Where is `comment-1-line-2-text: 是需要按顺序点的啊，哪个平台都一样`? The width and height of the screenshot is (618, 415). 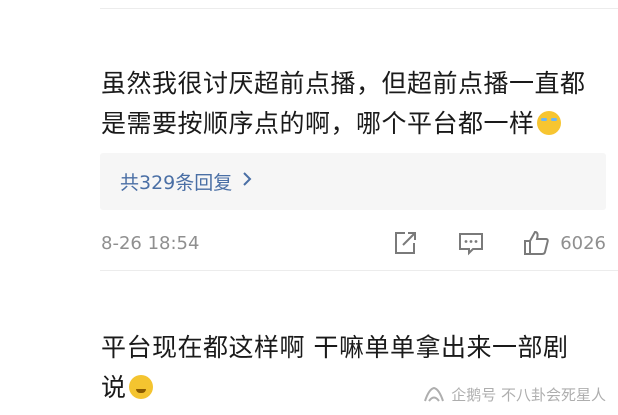 comment-1-line-2-text: 是需要按顺序点的啊，哪个平台都一样 is located at coordinates (318, 123).